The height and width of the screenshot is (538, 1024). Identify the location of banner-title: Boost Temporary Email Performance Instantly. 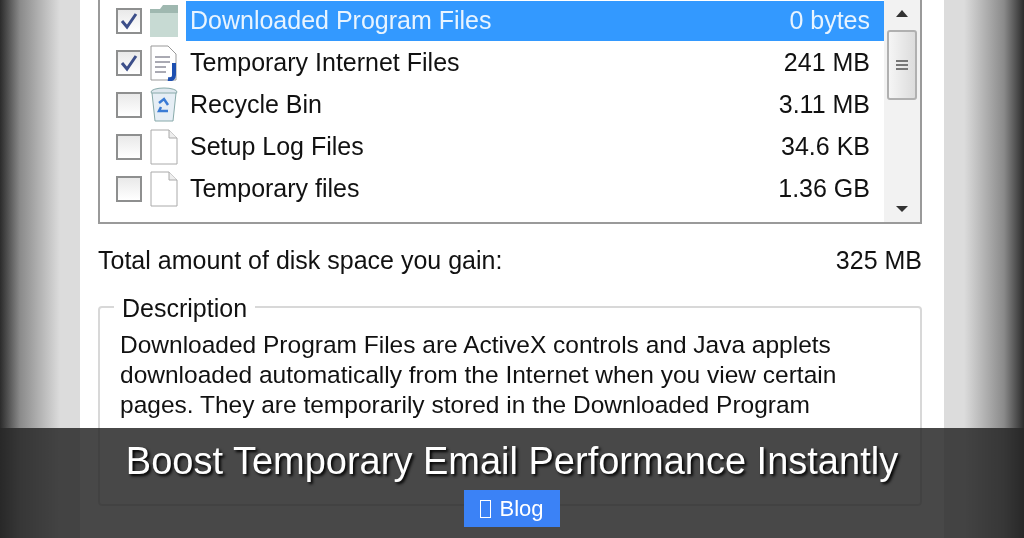
(512, 461).